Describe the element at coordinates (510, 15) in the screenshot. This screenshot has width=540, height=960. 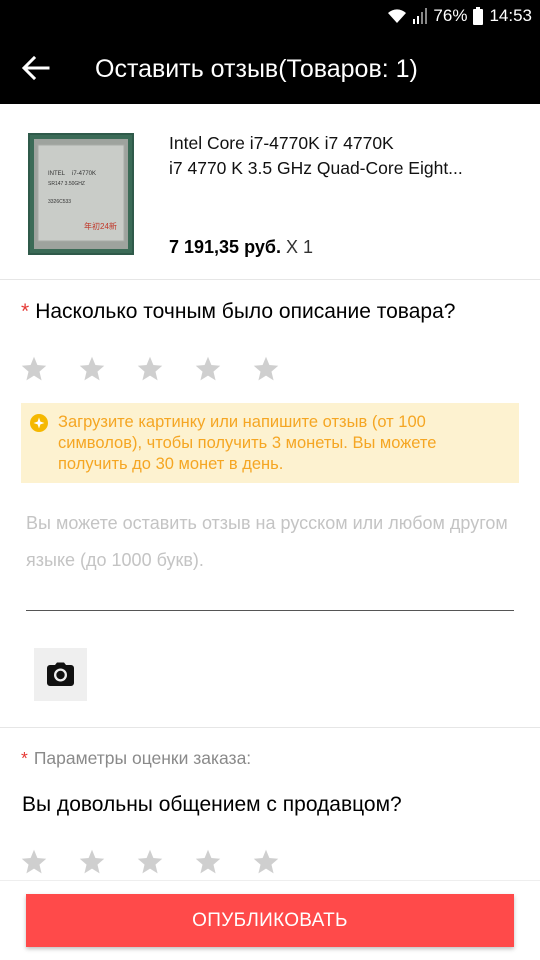
I see `clock: 14:53` at that location.